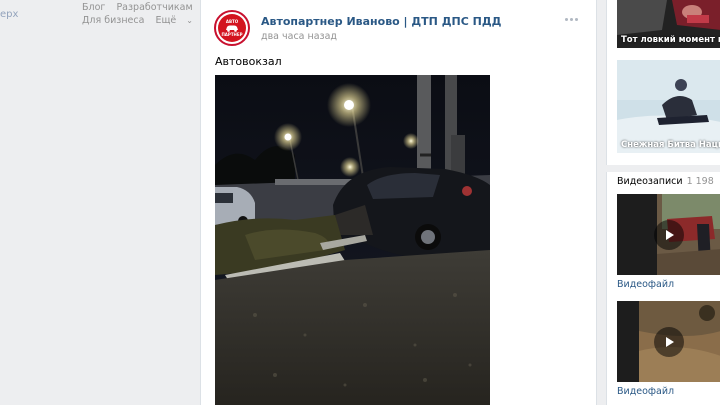  Describe the element at coordinates (668, 24) in the screenshot. I see `recommended-video-1: Тот ловкий момент ко` at that location.